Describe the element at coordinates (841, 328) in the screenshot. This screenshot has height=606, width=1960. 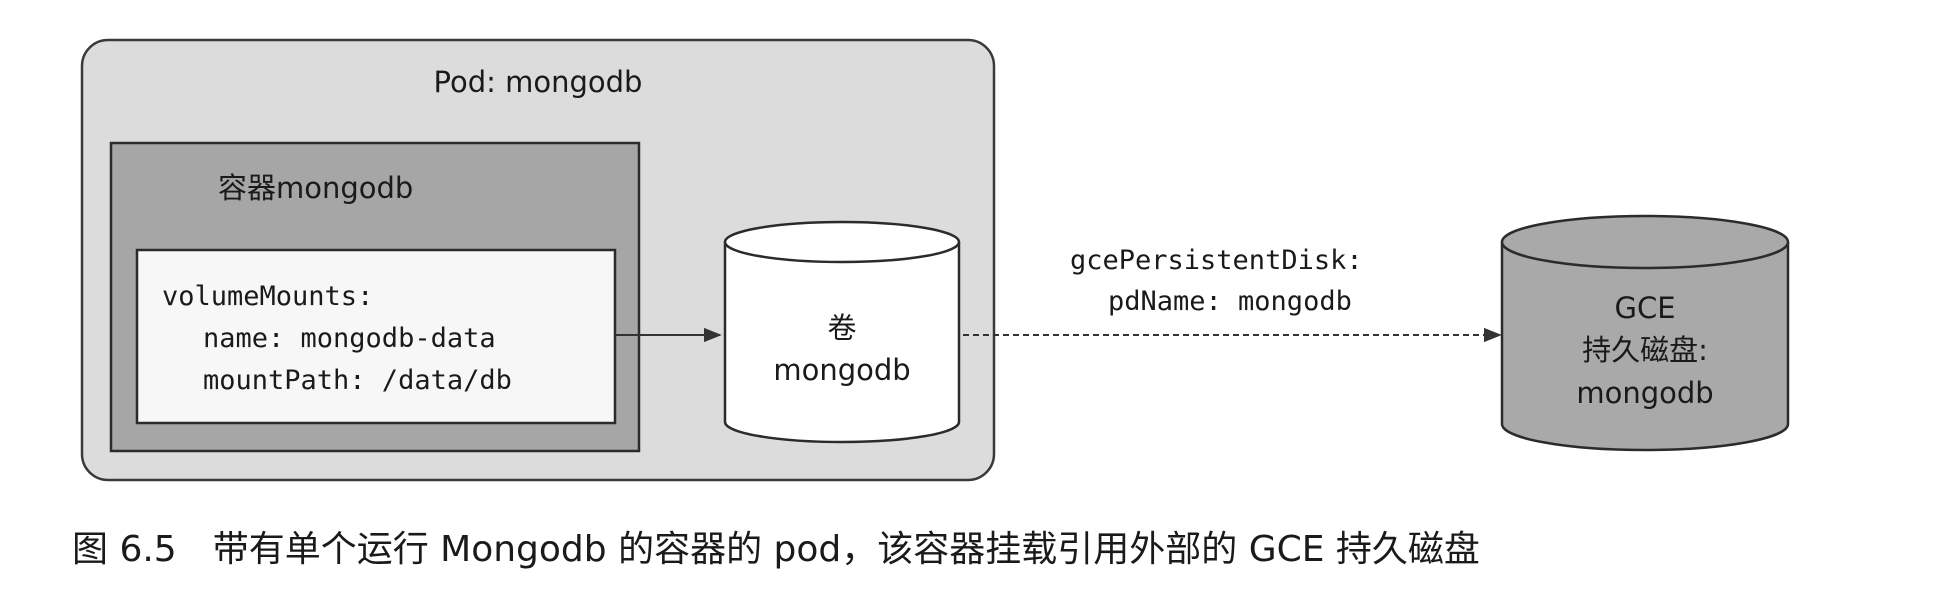
I see `volume-label-1: 卷` at that location.